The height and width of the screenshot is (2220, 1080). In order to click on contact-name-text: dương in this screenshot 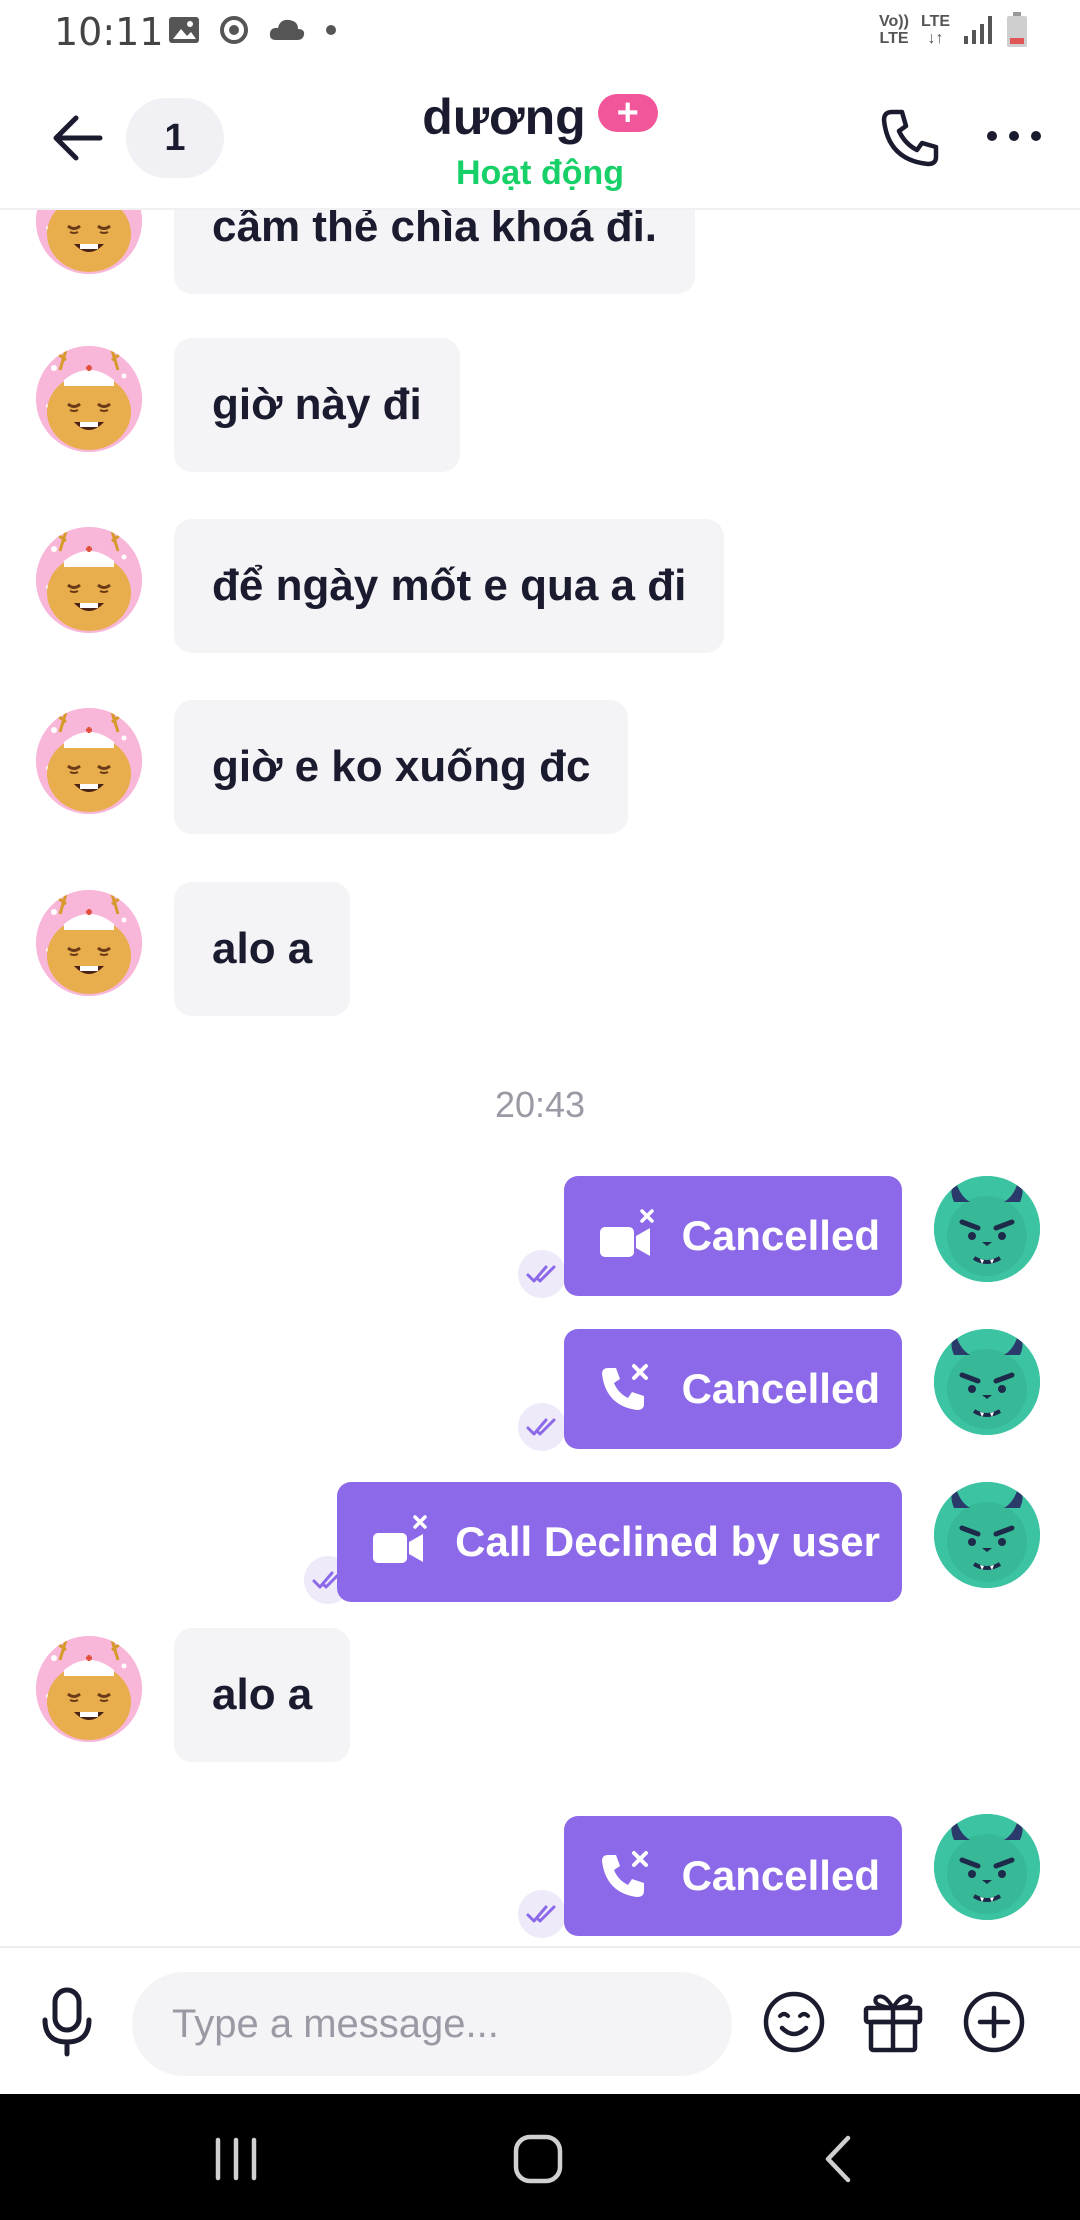, I will do `click(504, 116)`.